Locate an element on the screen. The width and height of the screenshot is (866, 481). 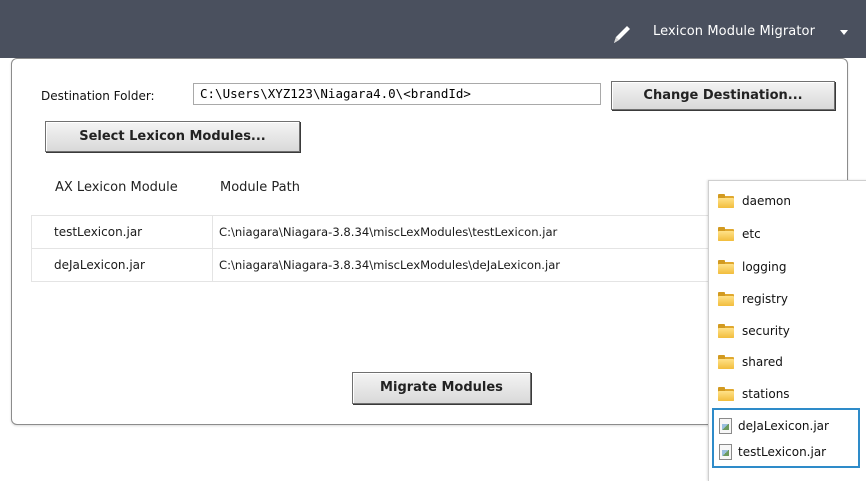
folder-item-registry: registry is located at coordinates (792, 300).